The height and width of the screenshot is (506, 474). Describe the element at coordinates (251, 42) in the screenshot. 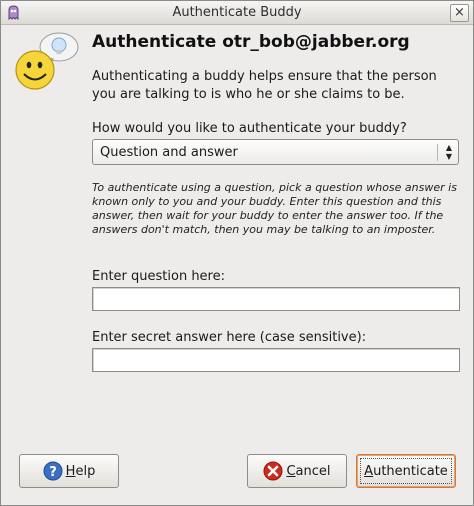

I see `dialog-heading: Authenticate otr_bob@jabber.org` at that location.